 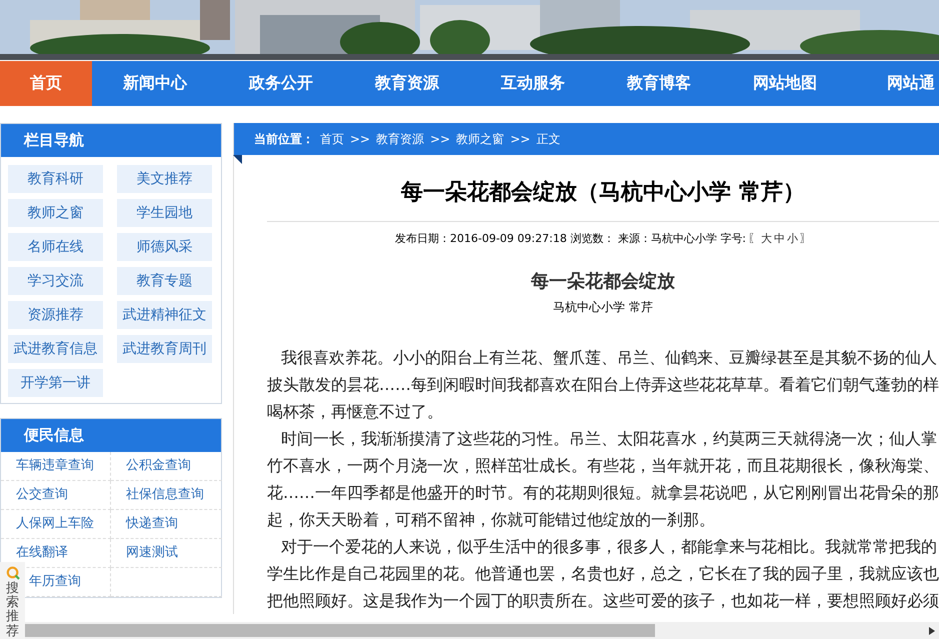 I want to click on category-link: 师德风采, so click(x=164, y=247).